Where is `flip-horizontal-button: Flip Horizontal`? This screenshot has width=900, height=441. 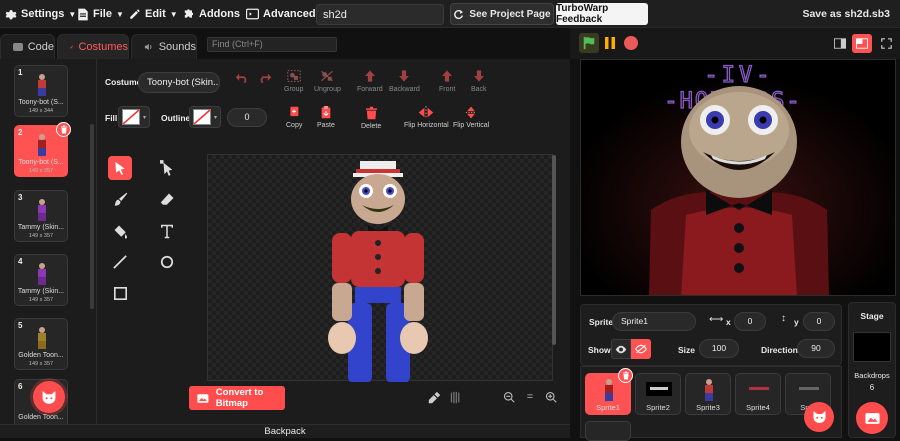 flip-horizontal-button: Flip Horizontal is located at coordinates (426, 117).